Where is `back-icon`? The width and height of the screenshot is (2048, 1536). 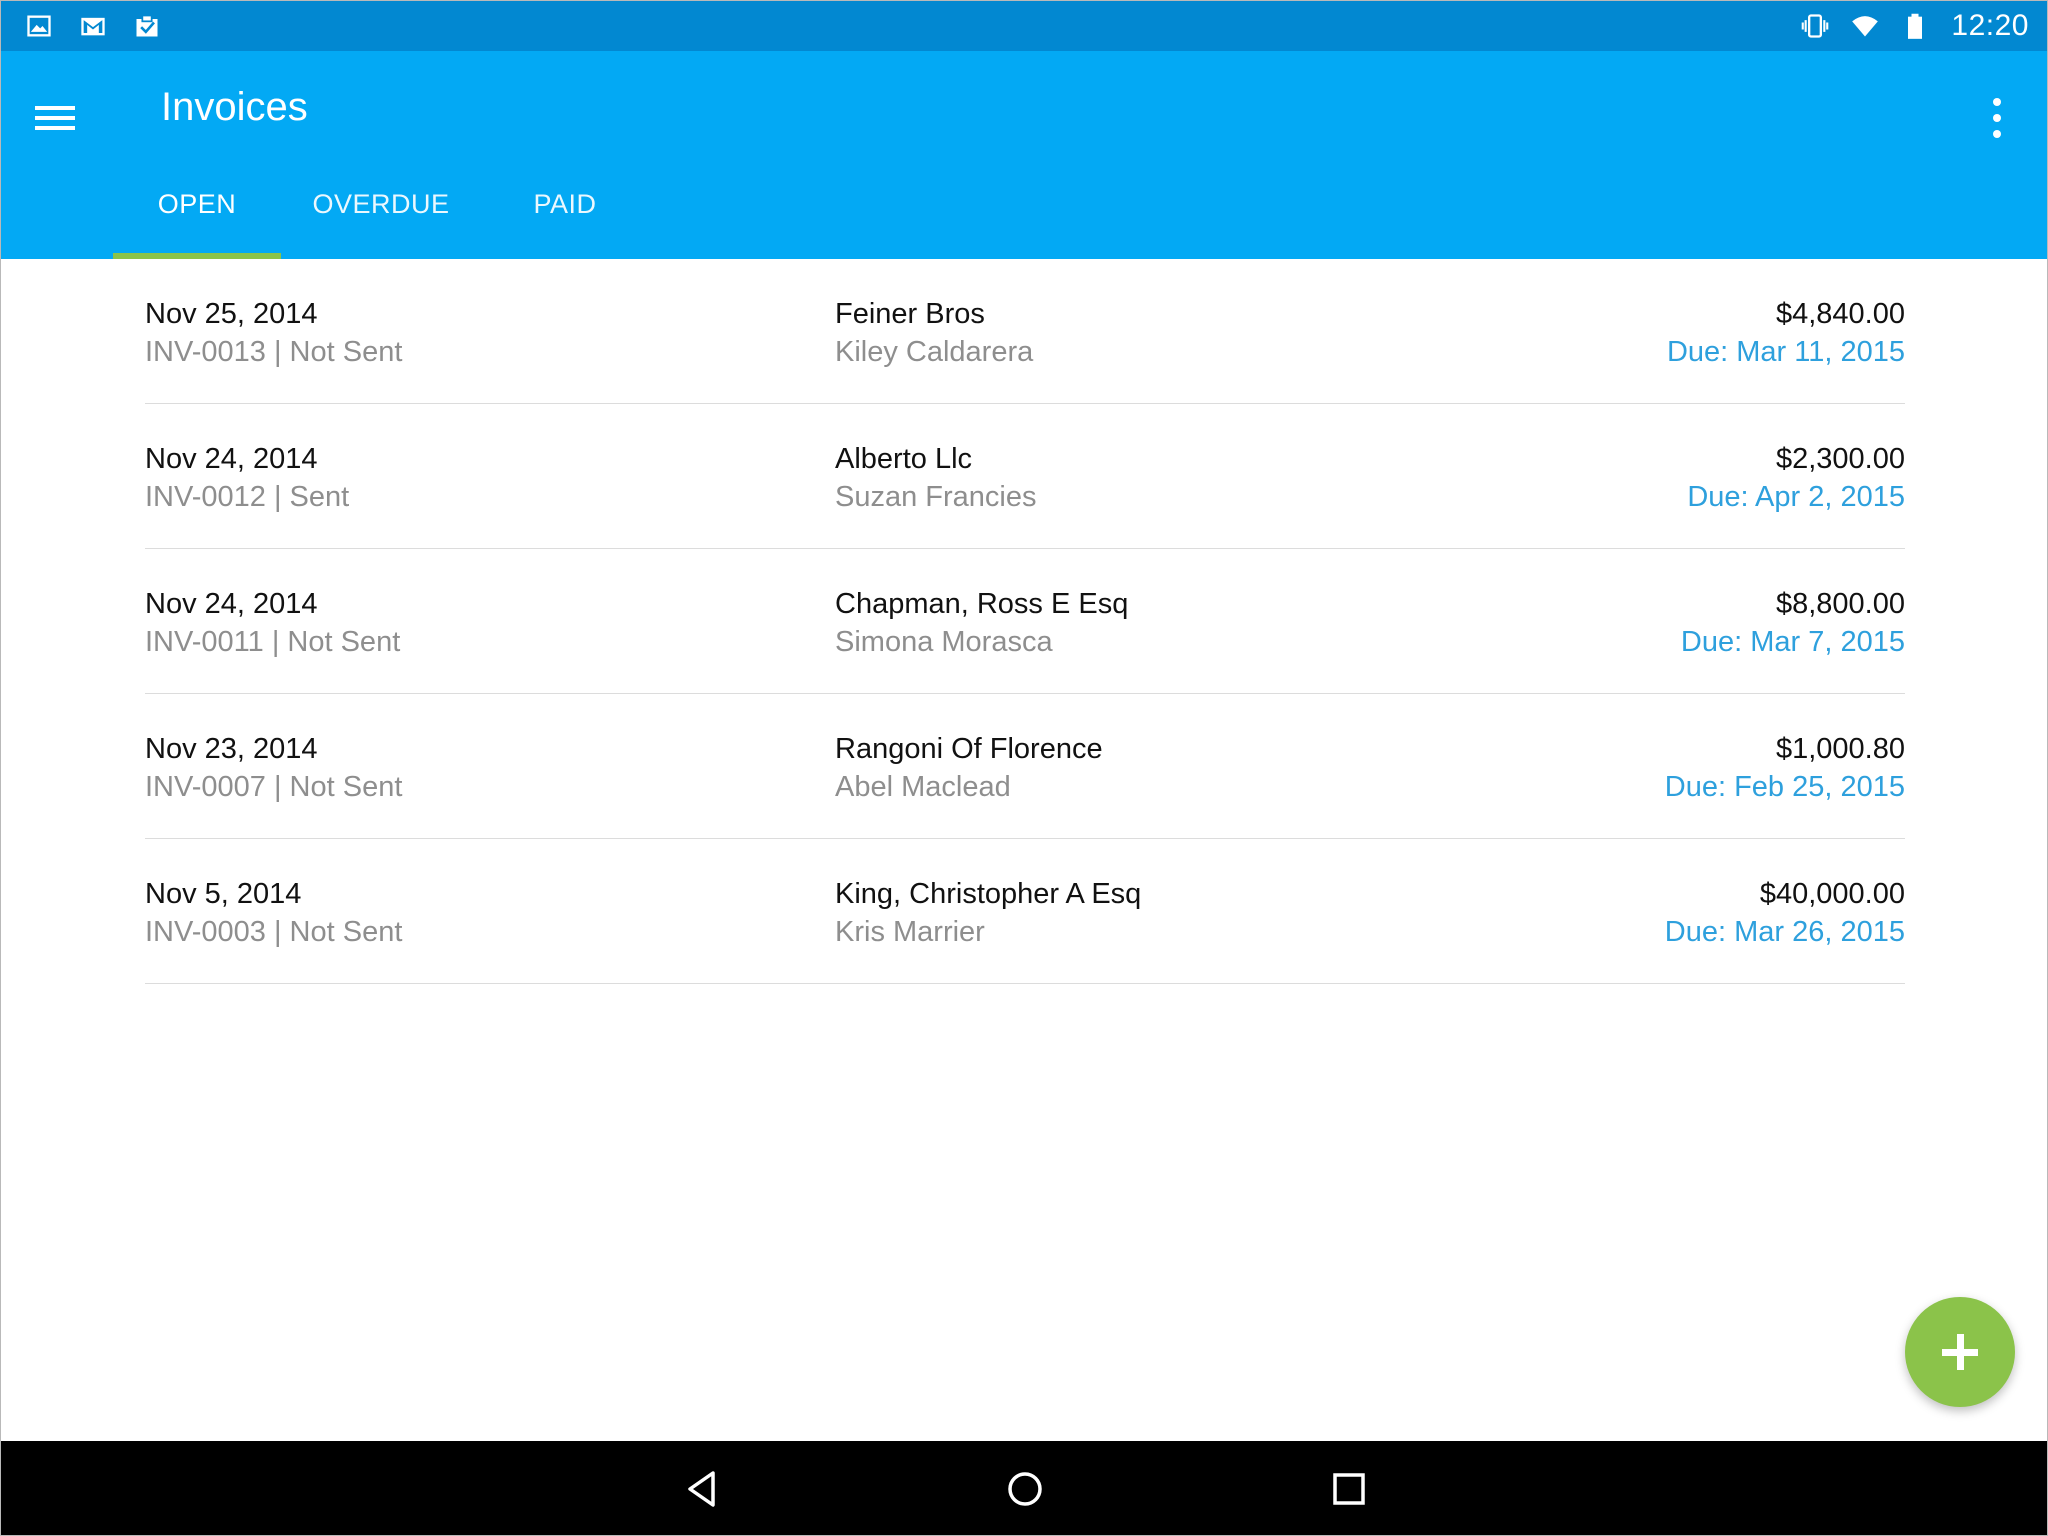
back-icon is located at coordinates (702, 1489).